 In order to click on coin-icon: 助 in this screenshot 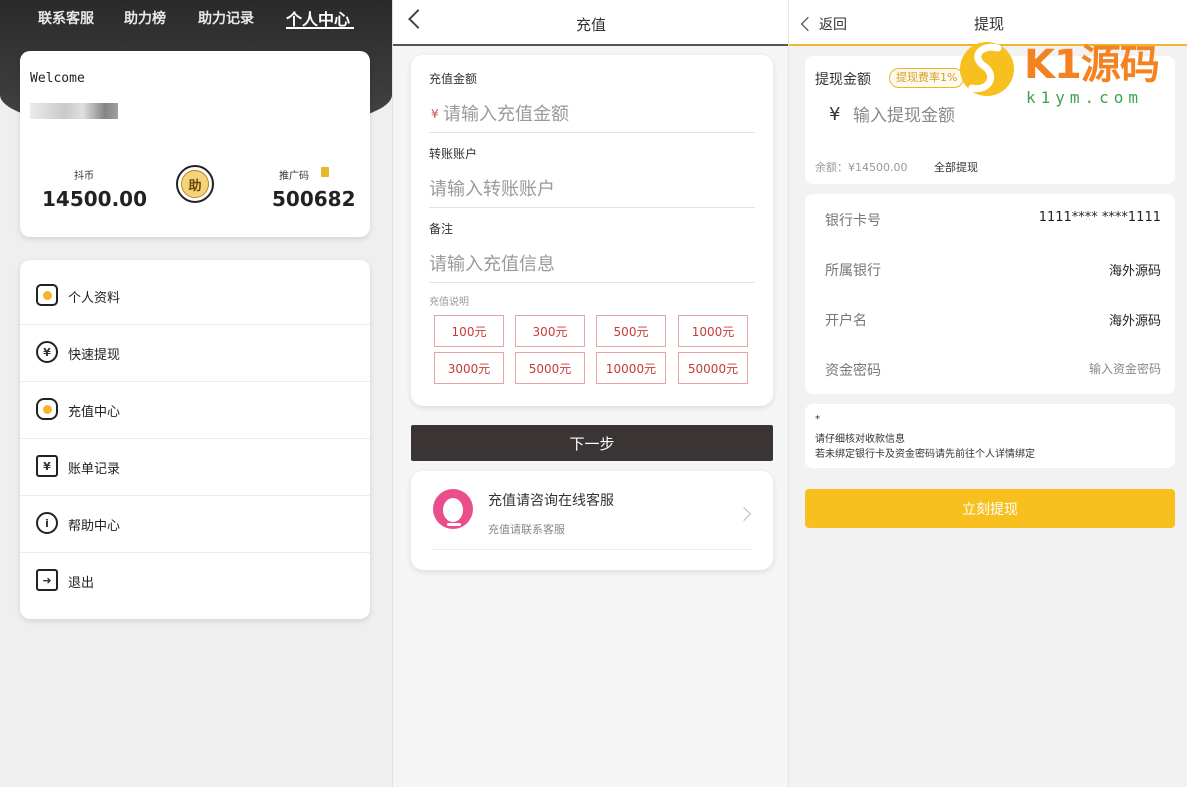, I will do `click(195, 184)`.